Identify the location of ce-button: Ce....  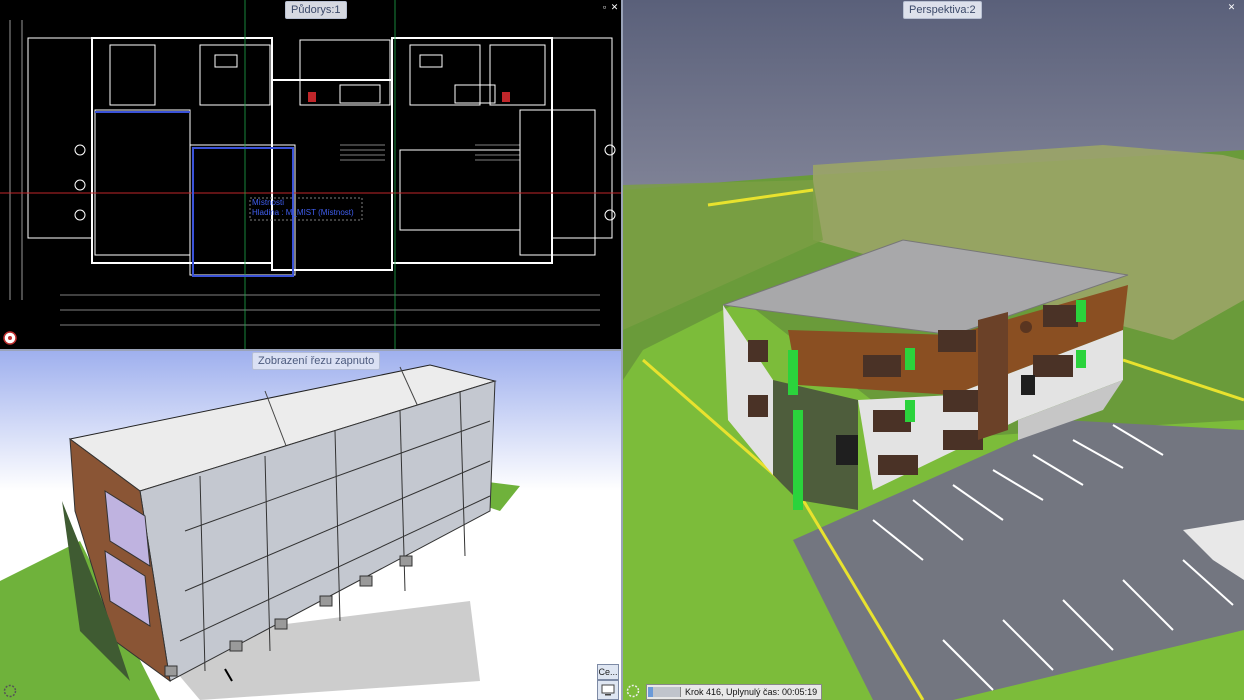
(608, 672).